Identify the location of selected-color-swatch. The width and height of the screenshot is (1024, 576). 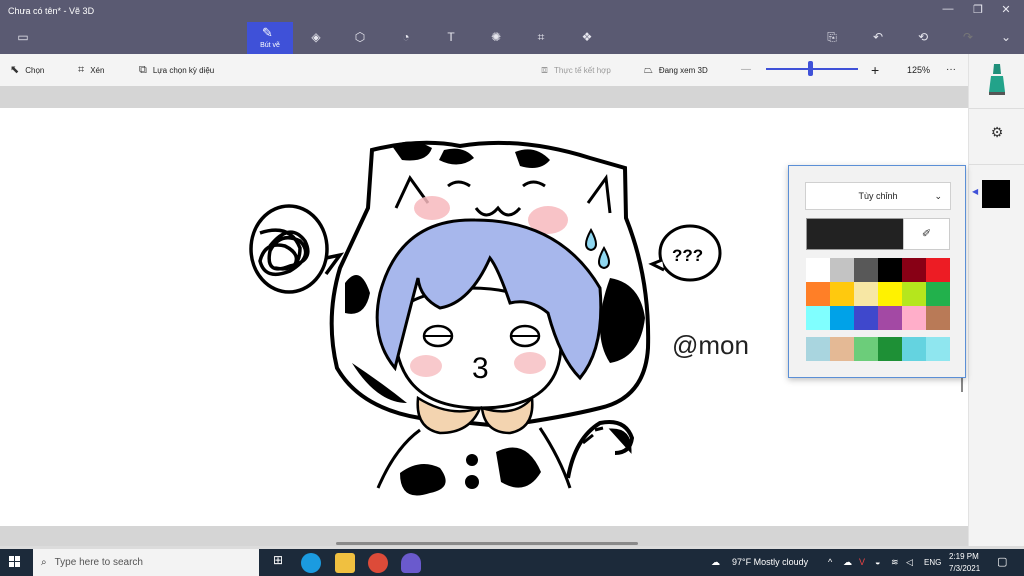
(996, 194).